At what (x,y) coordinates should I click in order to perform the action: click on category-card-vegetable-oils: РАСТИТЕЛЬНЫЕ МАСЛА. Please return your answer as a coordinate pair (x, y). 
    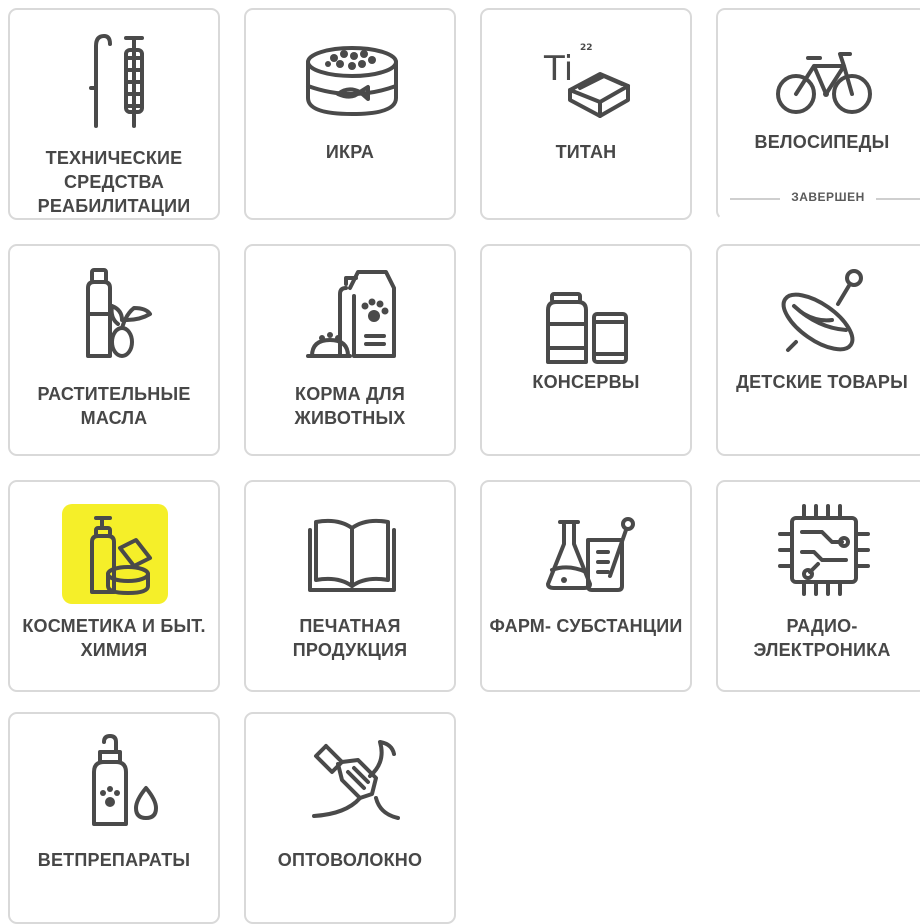
    Looking at the image, I should click on (114, 350).